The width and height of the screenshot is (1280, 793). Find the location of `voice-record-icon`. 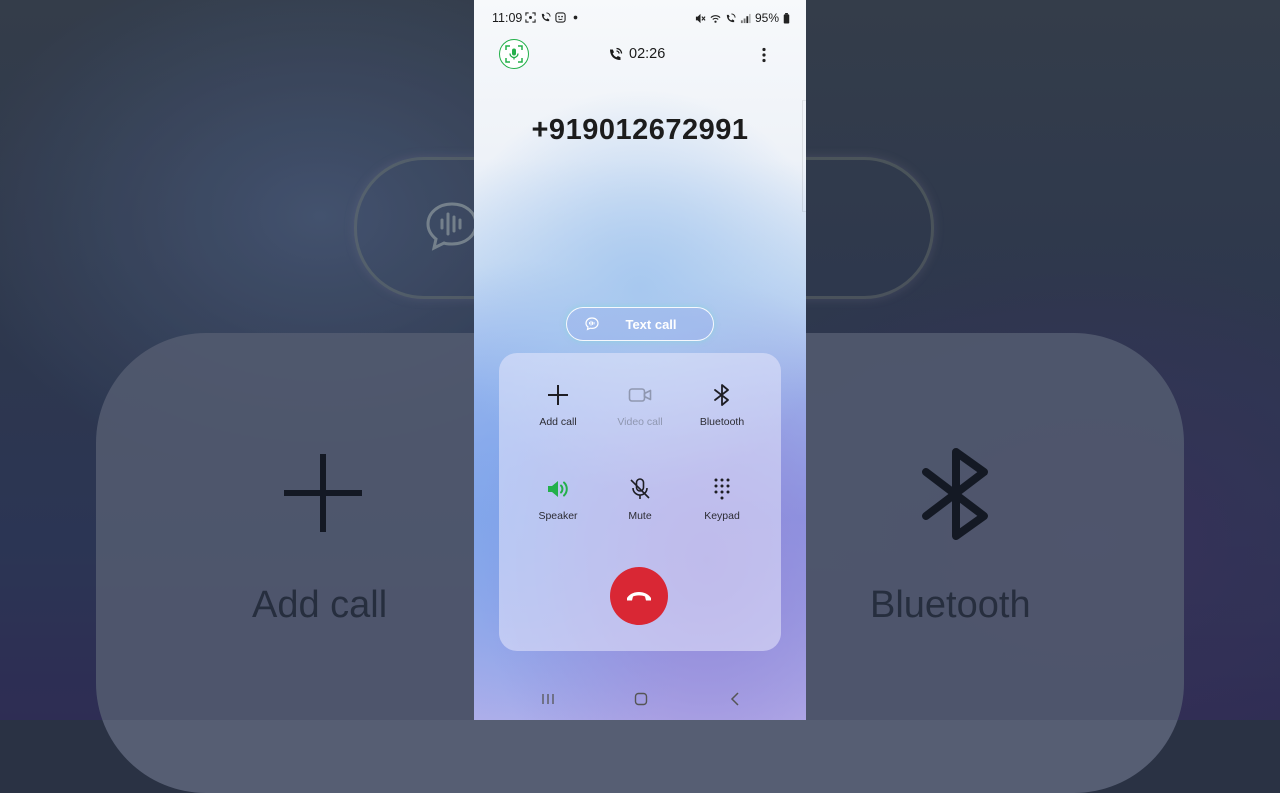

voice-record-icon is located at coordinates (514, 54).